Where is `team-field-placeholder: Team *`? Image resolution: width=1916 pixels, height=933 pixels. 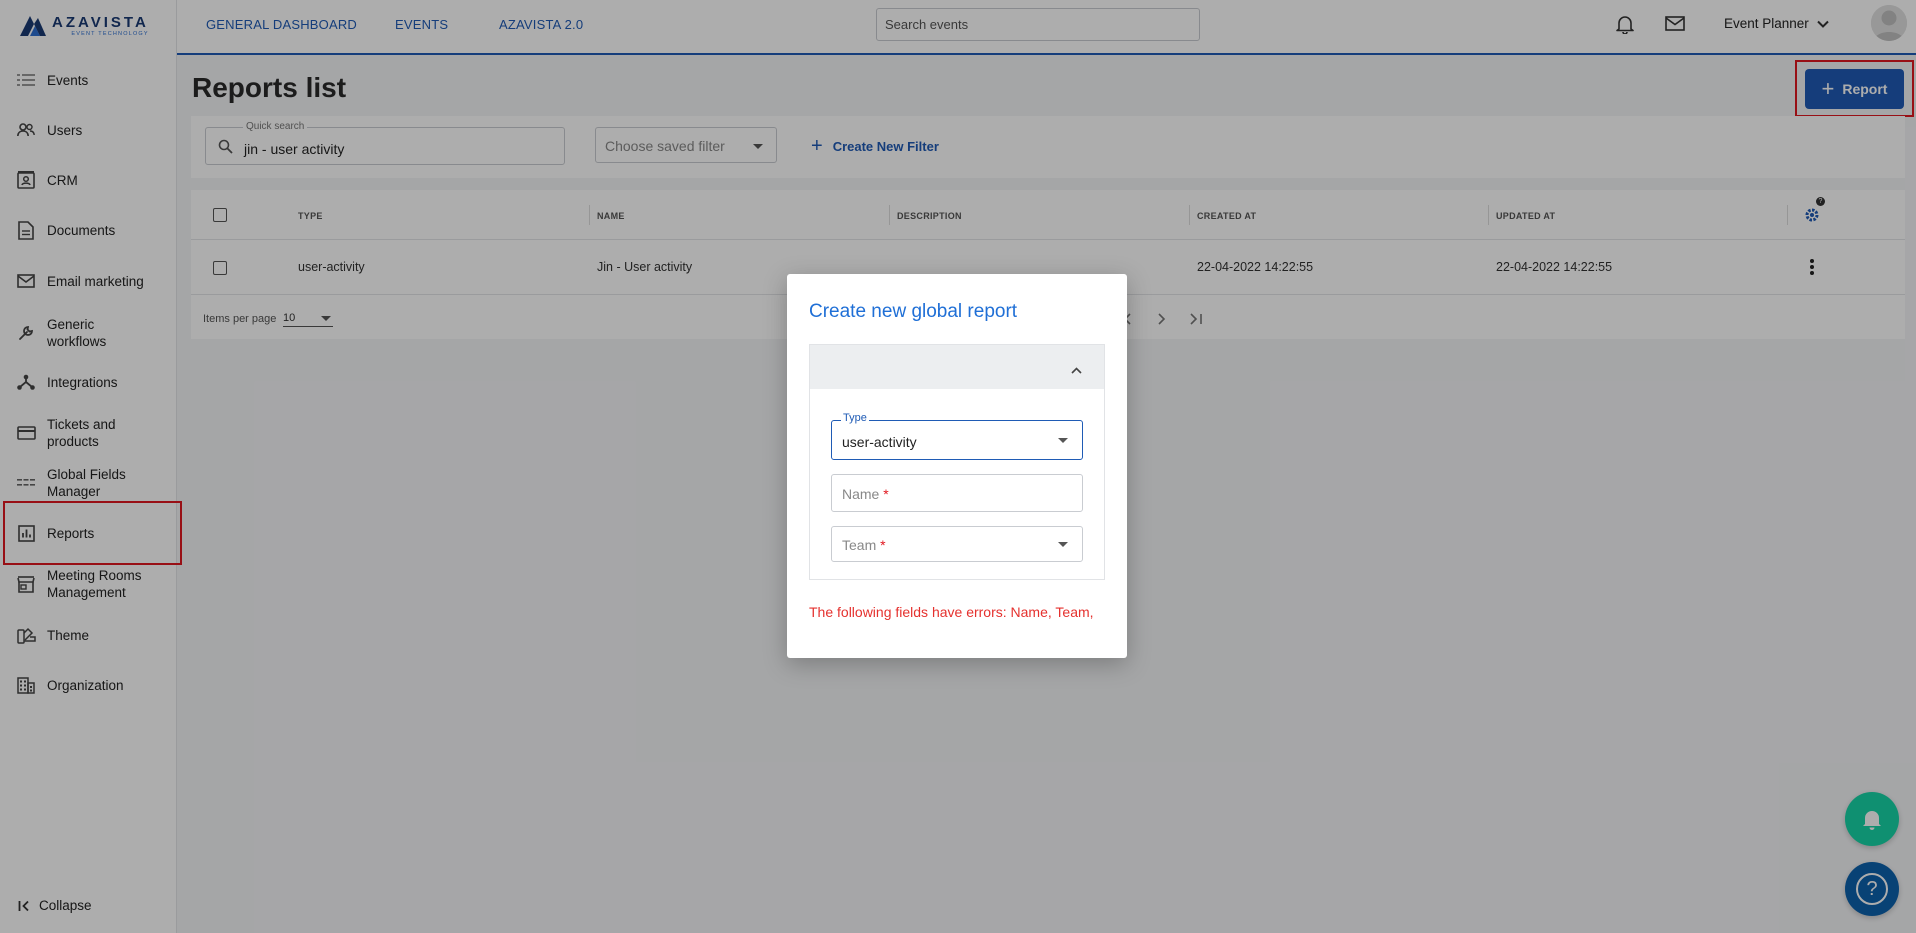 team-field-placeholder: Team * is located at coordinates (864, 545).